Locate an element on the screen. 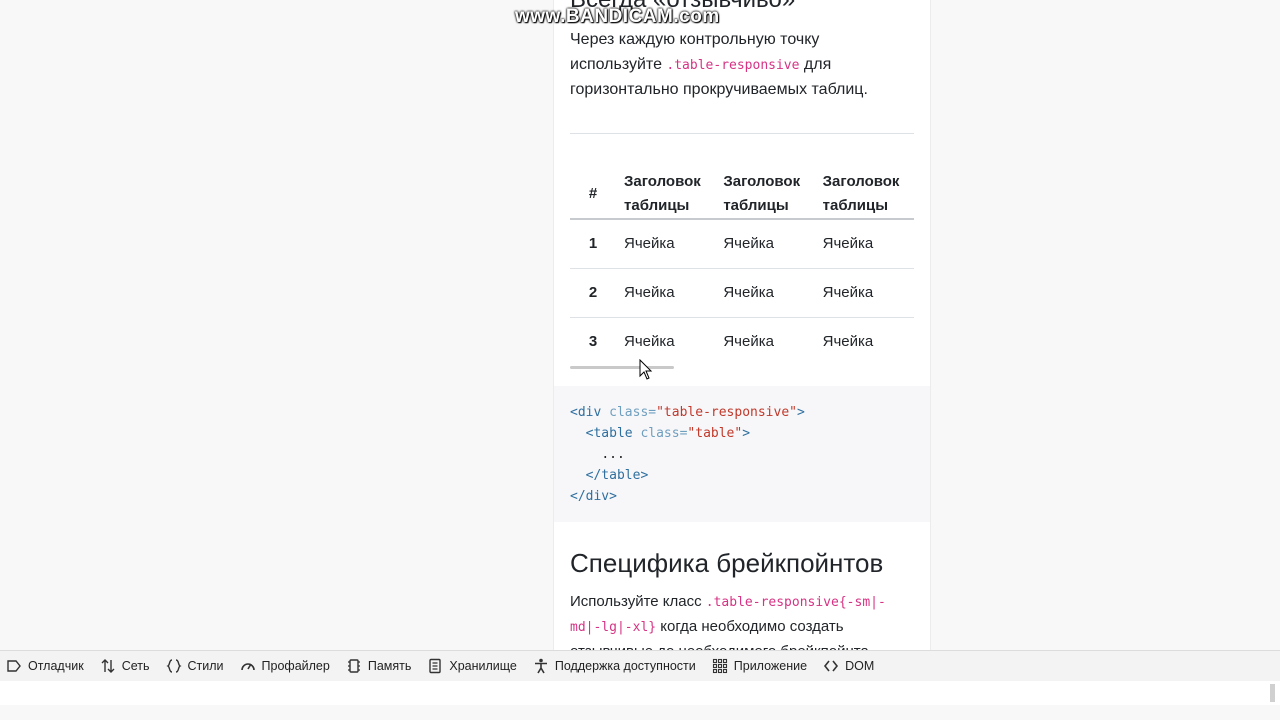 The height and width of the screenshot is (720, 1280). devtools-panel is located at coordinates (640, 693).